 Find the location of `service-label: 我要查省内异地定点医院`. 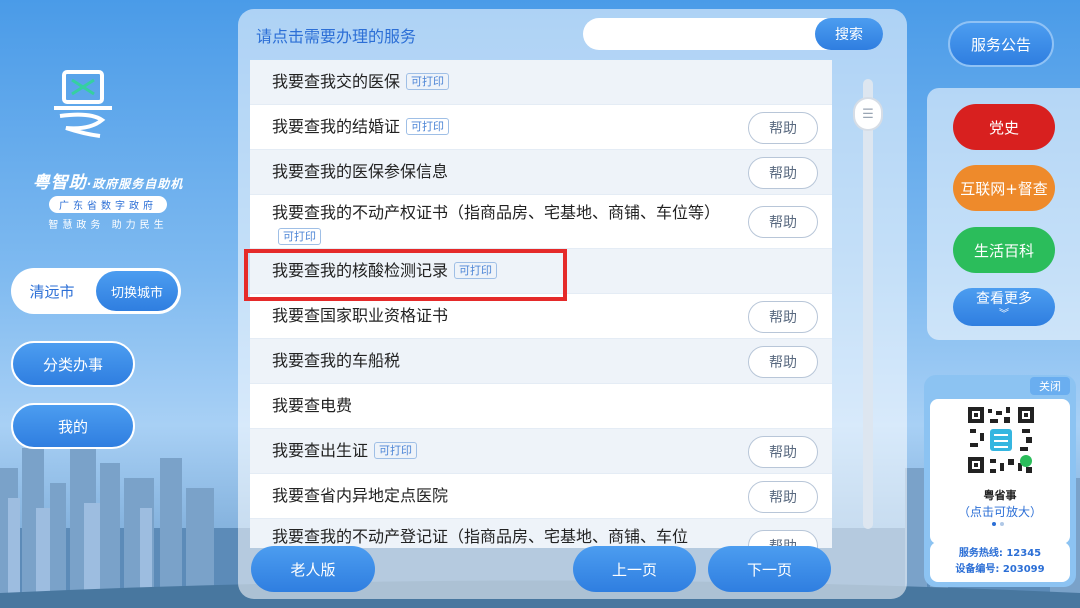

service-label: 我要查省内异地定点医院 is located at coordinates (360, 496).